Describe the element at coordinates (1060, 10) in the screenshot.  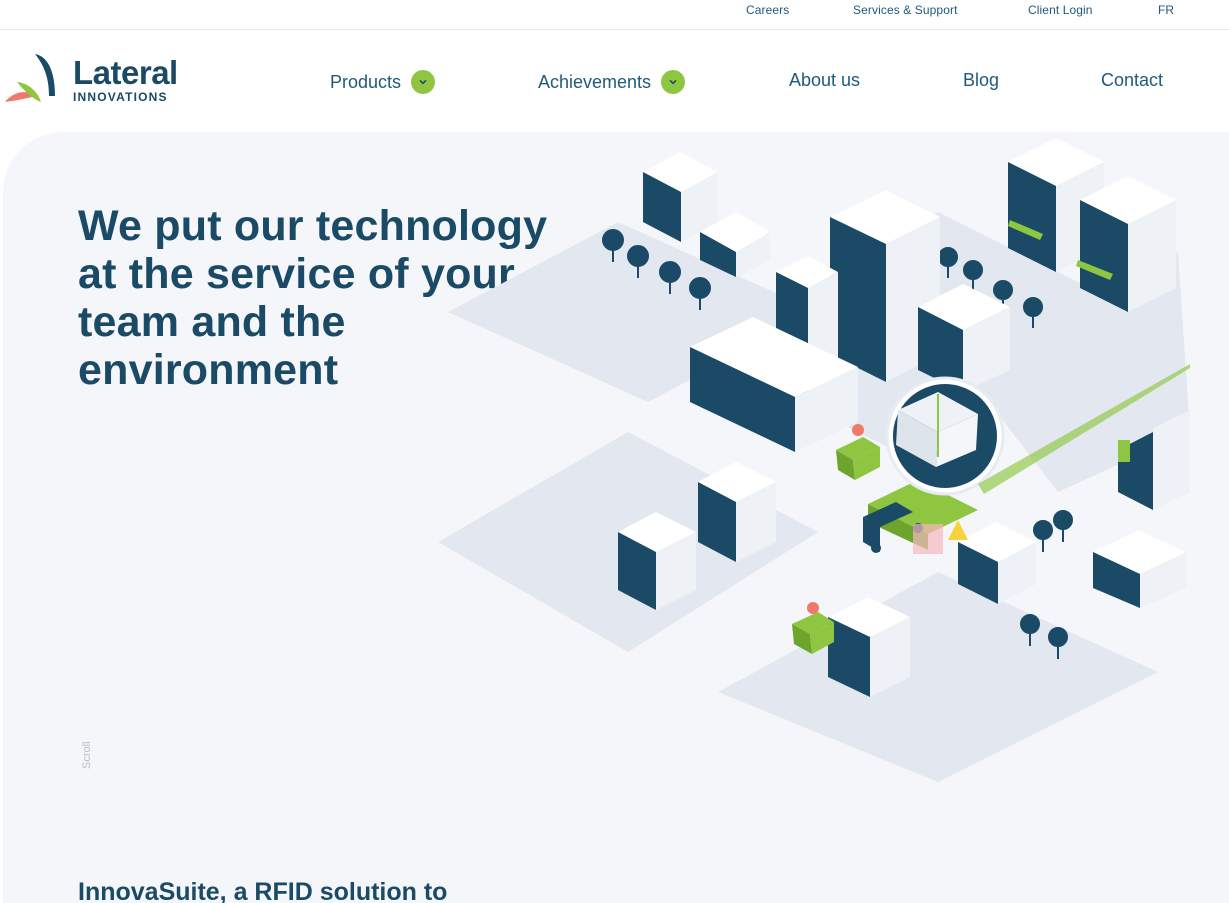
I see `client-login-link: Client Login` at that location.